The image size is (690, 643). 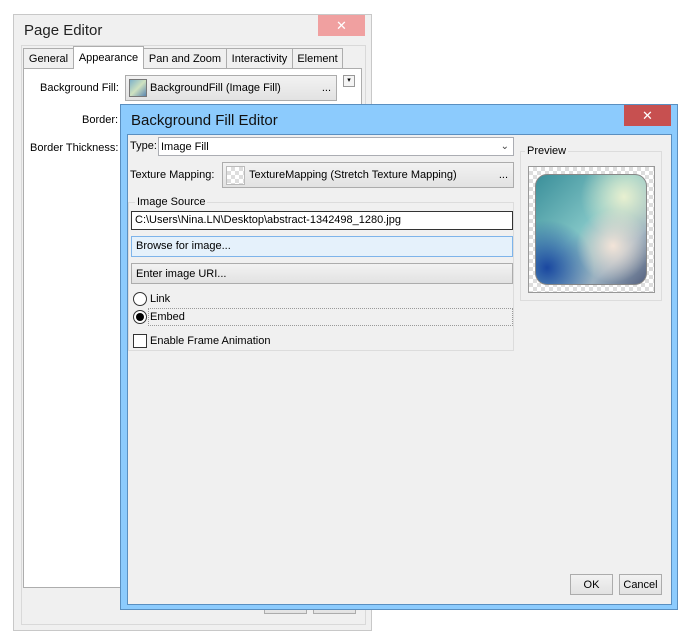 I want to click on chevron-down-icon: ▾, so click(x=349, y=80).